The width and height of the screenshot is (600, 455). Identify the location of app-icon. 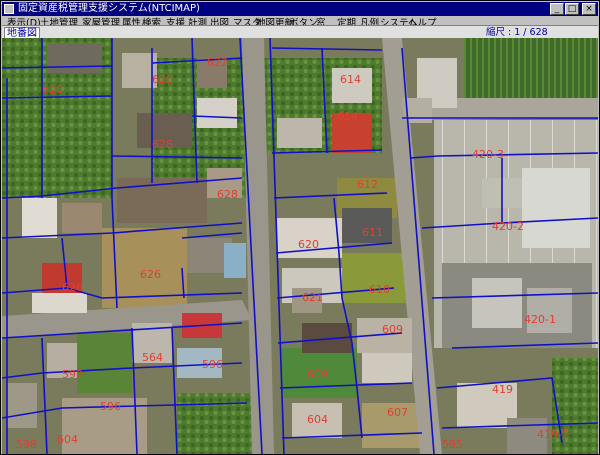
(9, 9).